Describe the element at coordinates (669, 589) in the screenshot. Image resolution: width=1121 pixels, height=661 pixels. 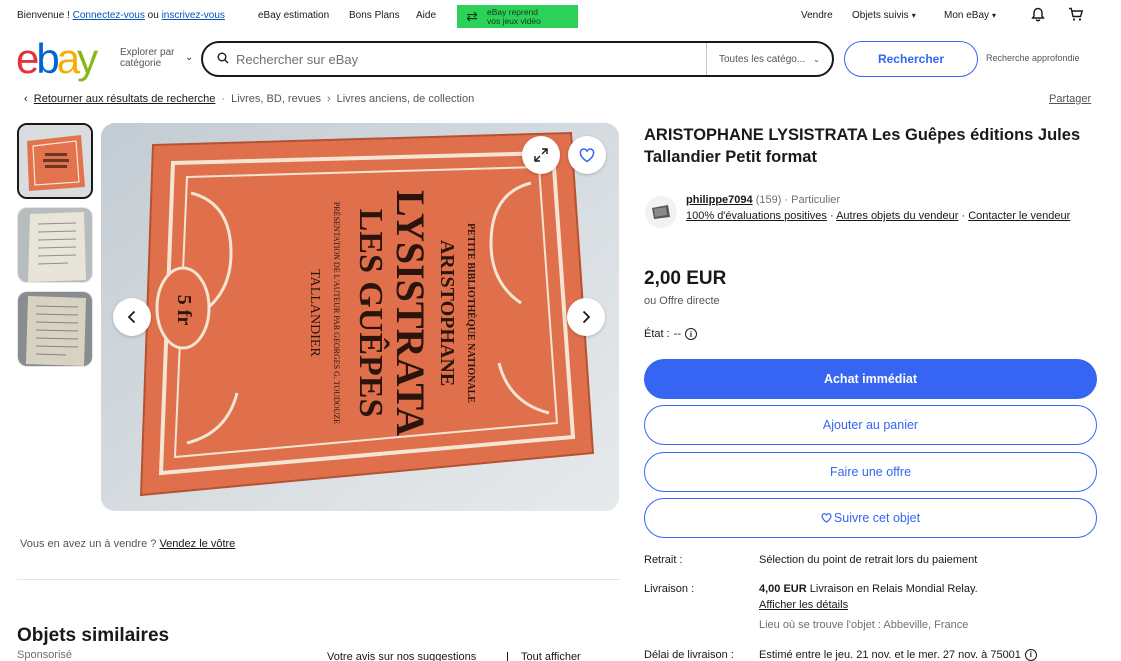
I see `shipping-label: Livraison :` at that location.